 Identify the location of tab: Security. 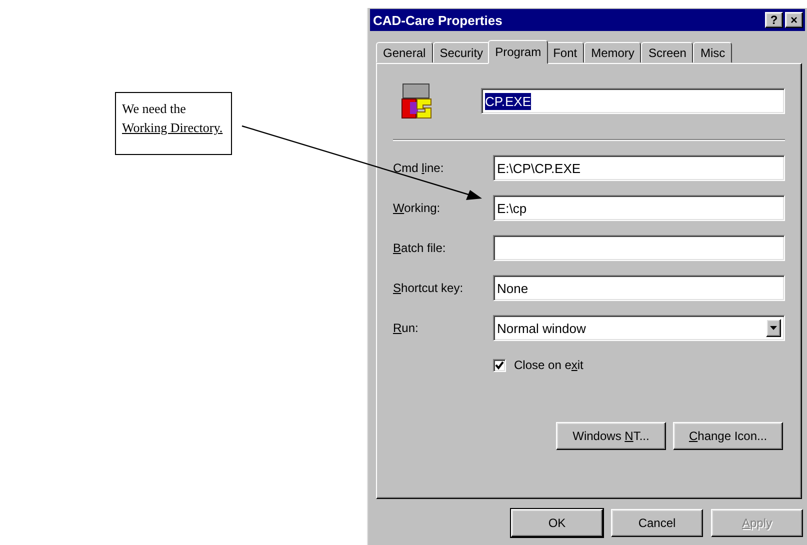
(461, 52).